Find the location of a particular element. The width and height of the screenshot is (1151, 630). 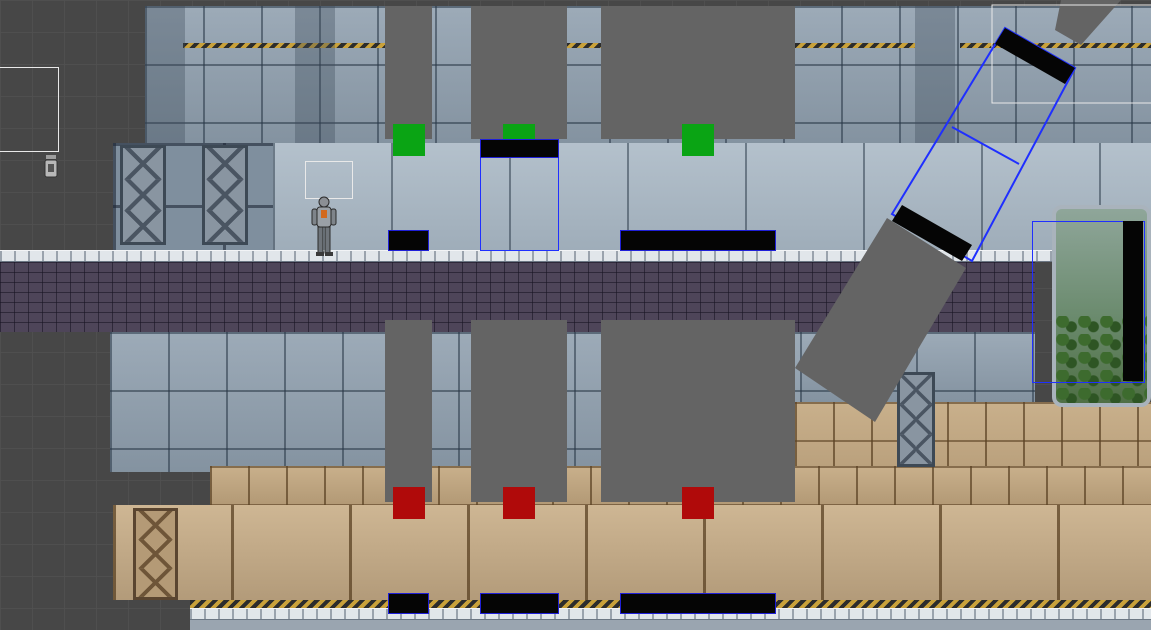

sand-wall-bottom is located at coordinates (632, 552).